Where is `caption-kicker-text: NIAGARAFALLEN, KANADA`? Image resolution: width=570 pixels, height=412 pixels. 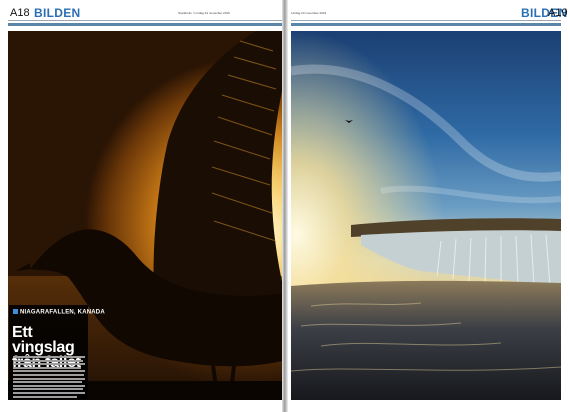
caption-kicker-text: NIAGARAFALLEN, KANADA is located at coordinates (62, 312).